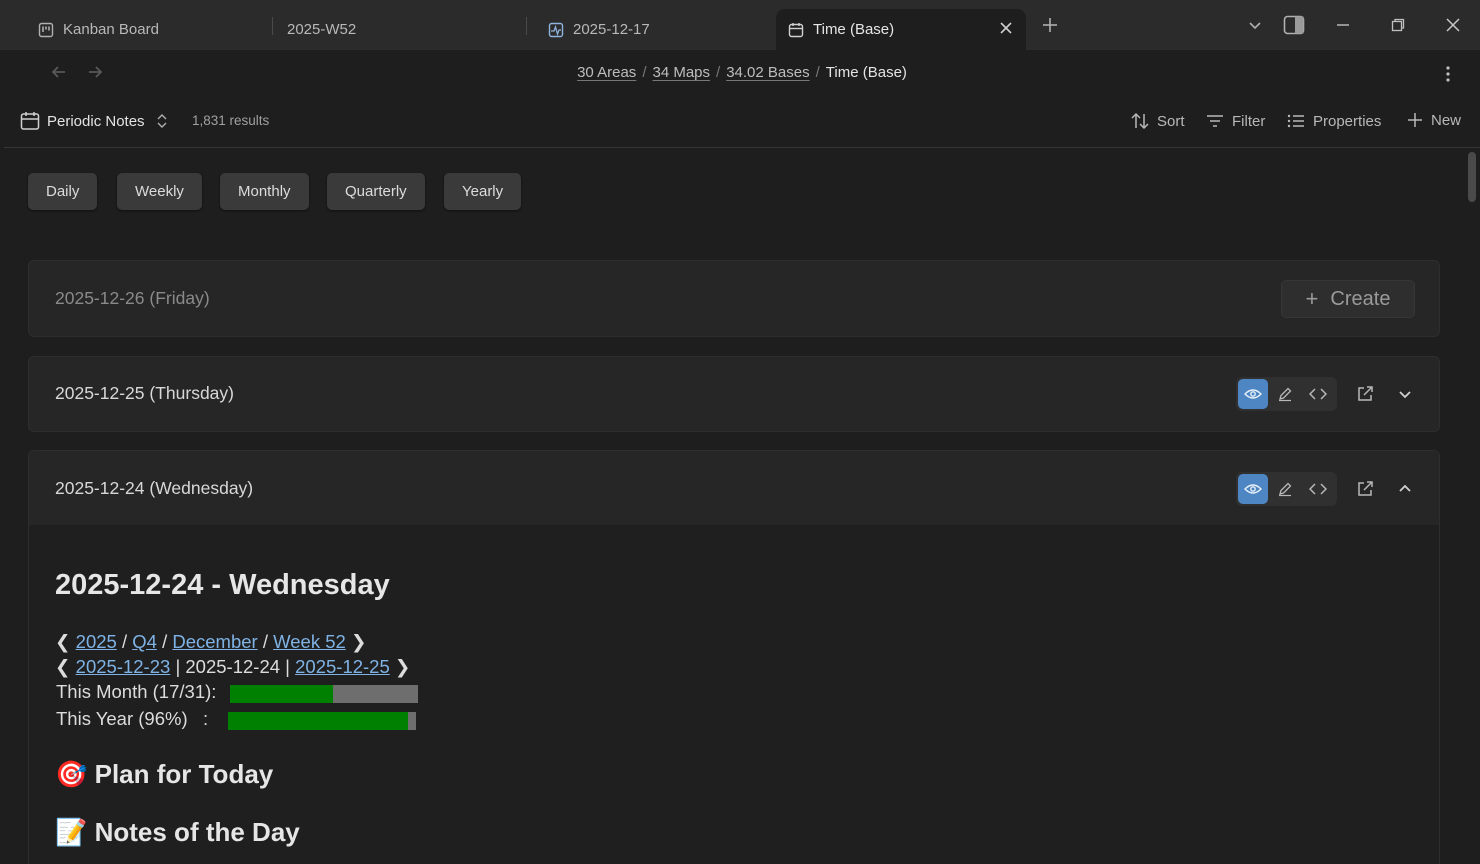  I want to click on period-navigation: ❮ 2025 / Q4 / December / Week 52 ❯, so click(210, 642).